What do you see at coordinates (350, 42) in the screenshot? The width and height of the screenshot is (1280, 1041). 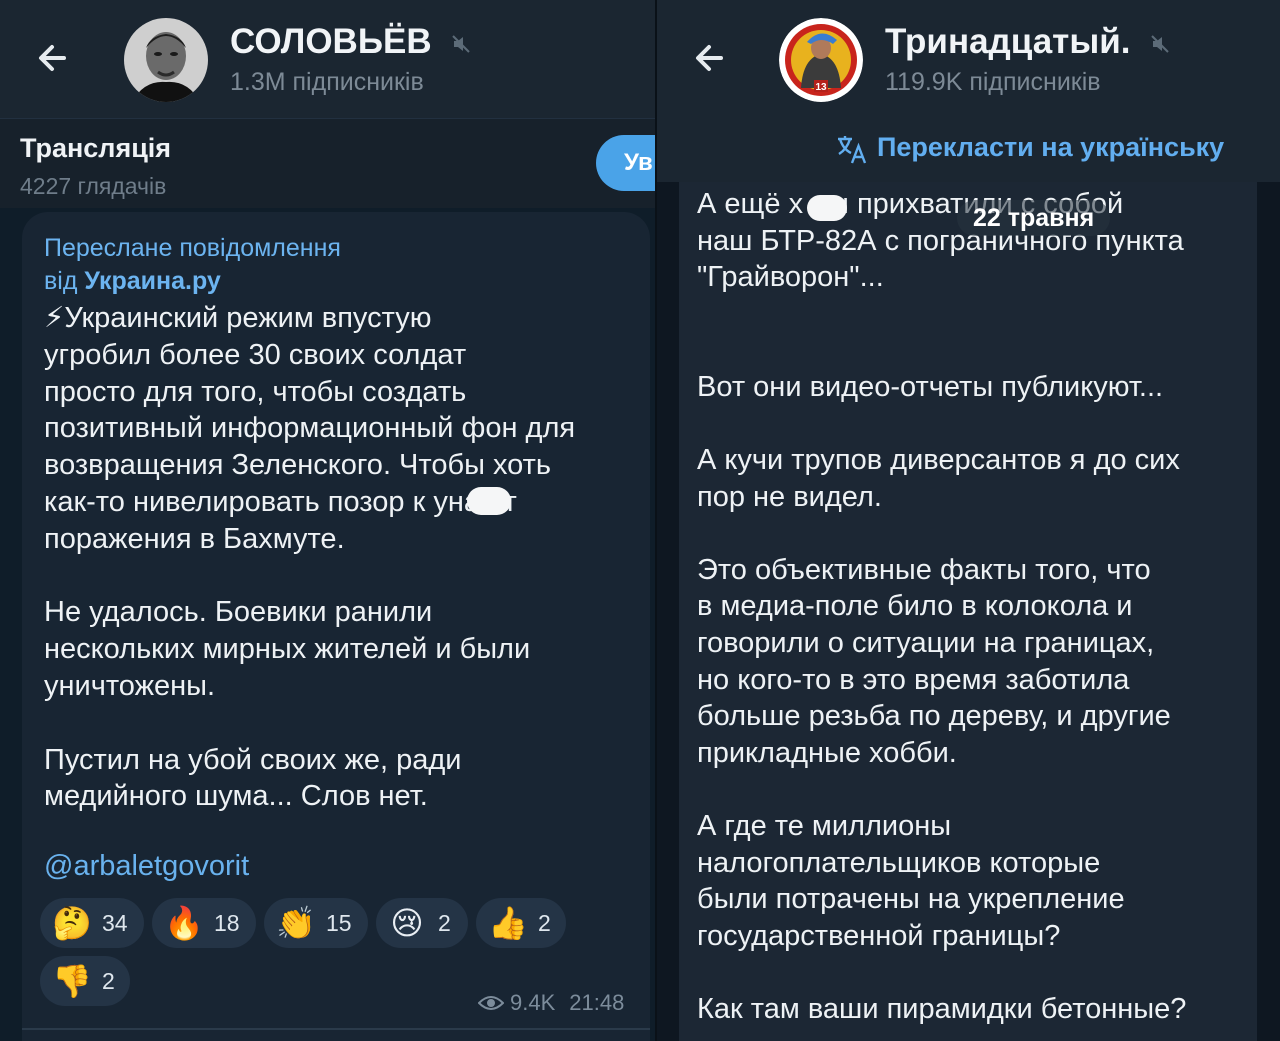 I see `channel-title: СОЛОВЬЁВ` at bounding box center [350, 42].